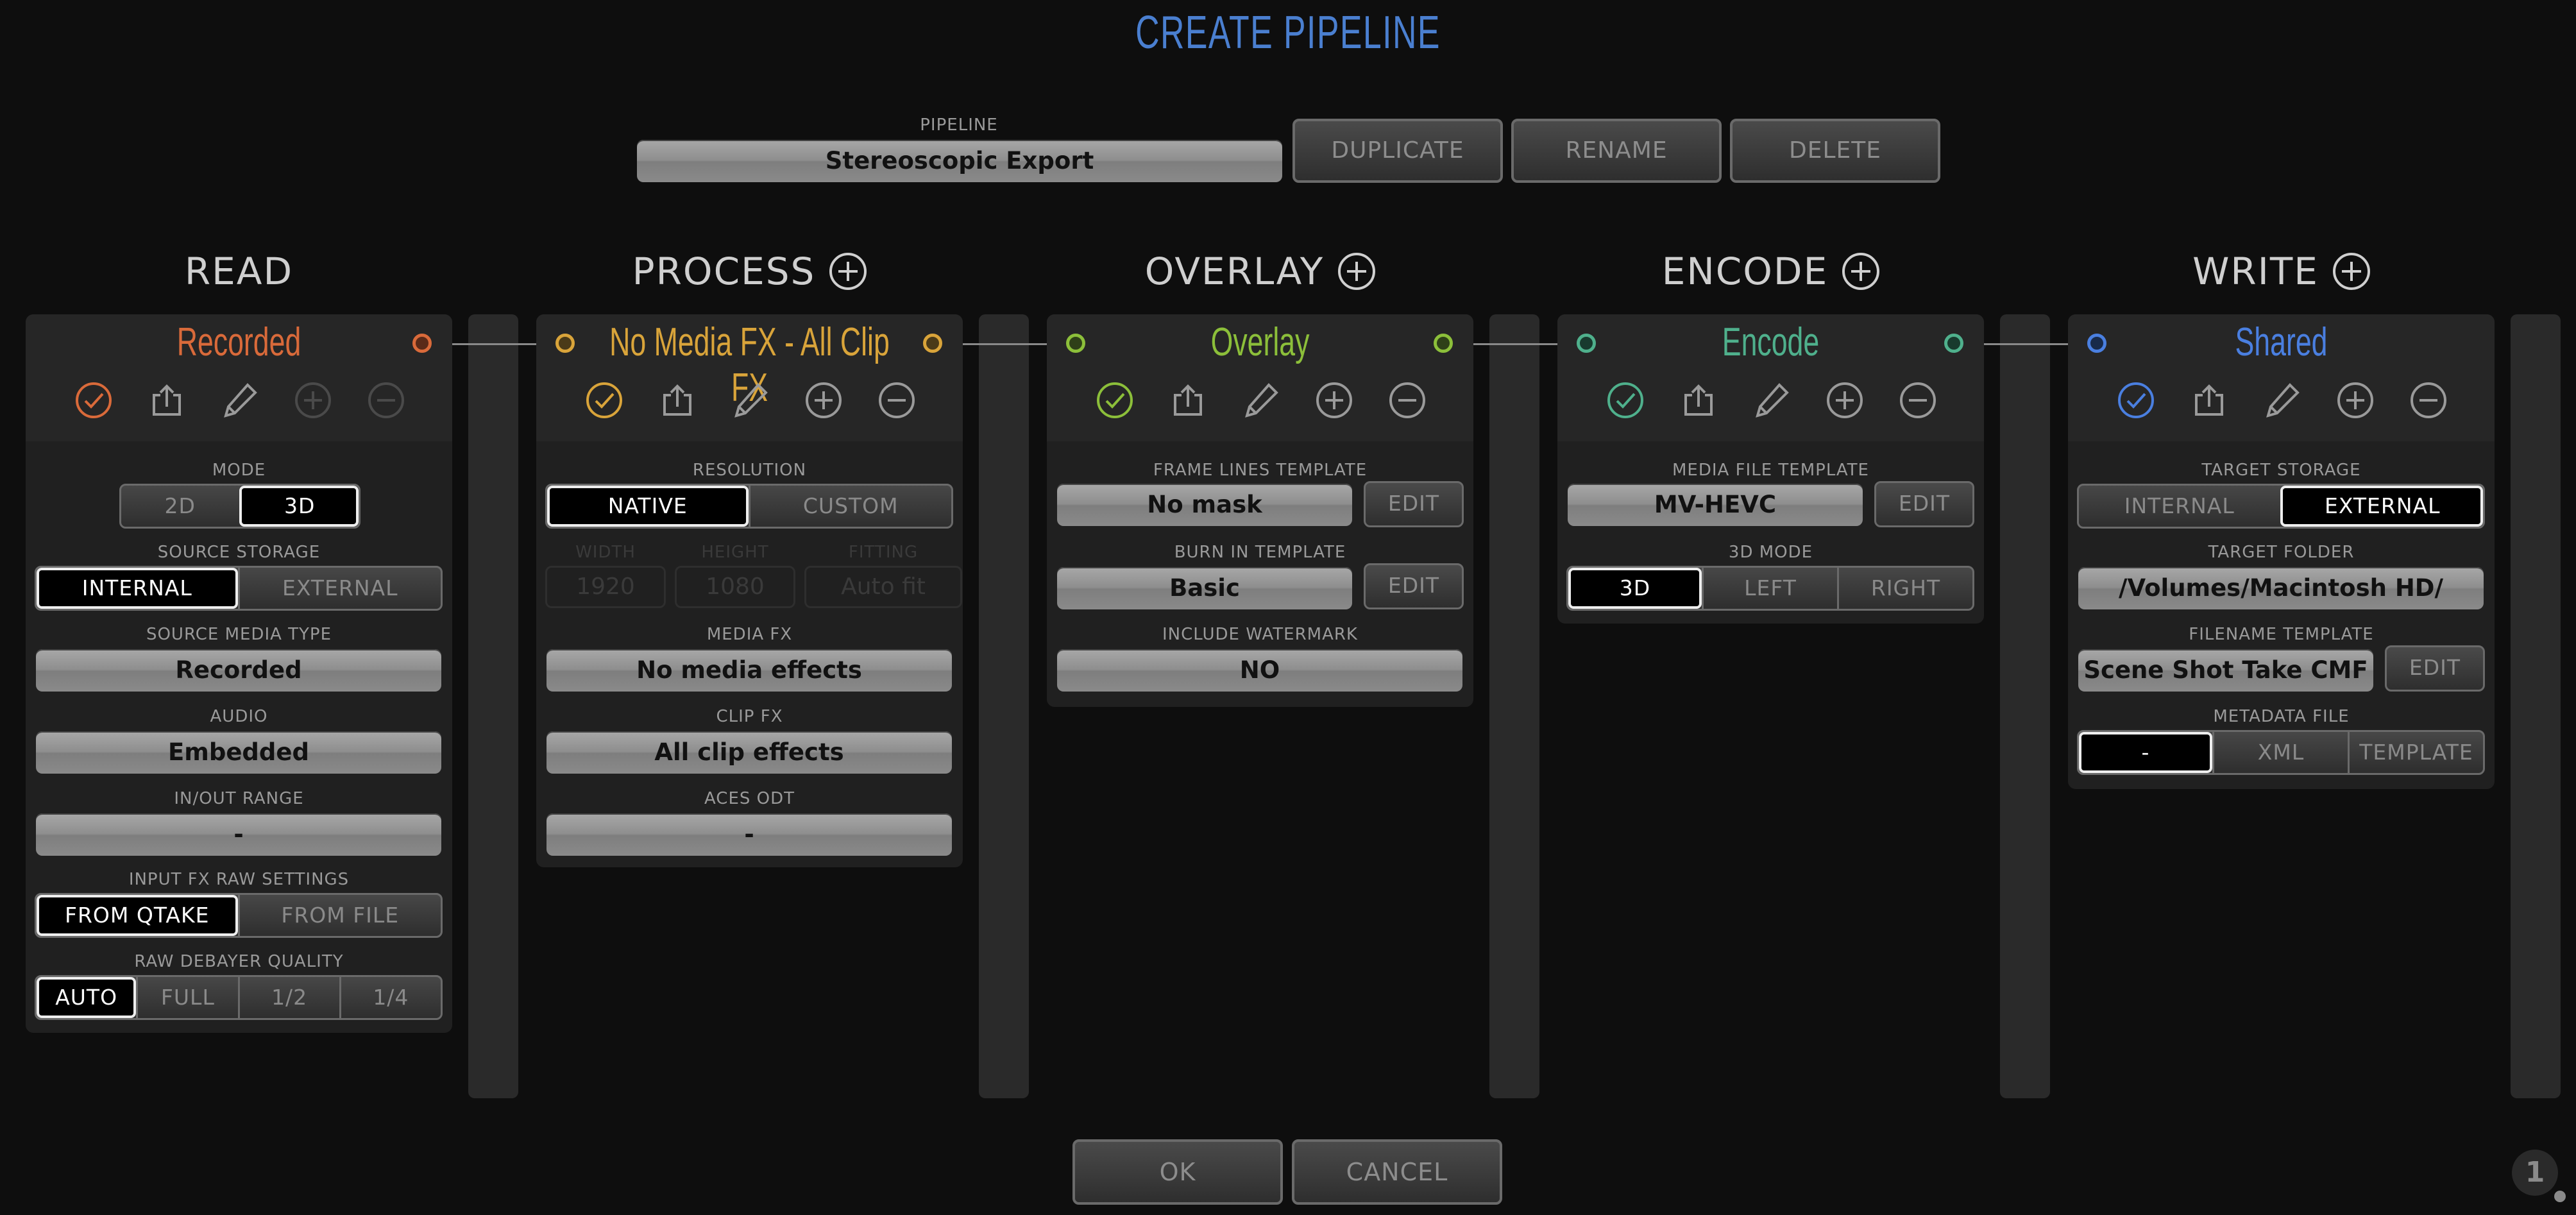  I want to click on burn-in-select: Basic, so click(1204, 588).